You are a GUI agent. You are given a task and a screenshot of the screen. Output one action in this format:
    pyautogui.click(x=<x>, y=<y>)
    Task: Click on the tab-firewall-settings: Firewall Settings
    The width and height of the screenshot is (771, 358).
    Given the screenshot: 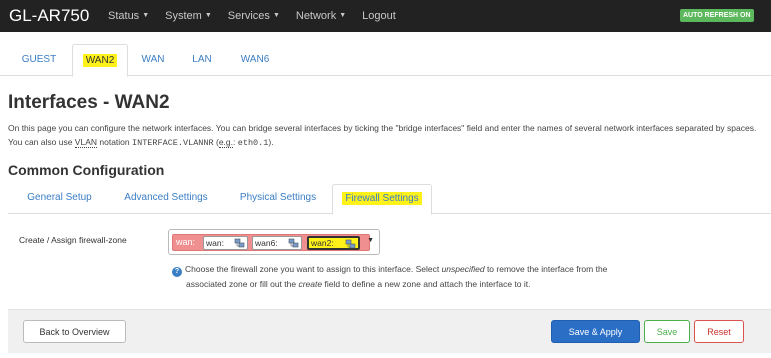 What is the action you would take?
    pyautogui.click(x=382, y=199)
    